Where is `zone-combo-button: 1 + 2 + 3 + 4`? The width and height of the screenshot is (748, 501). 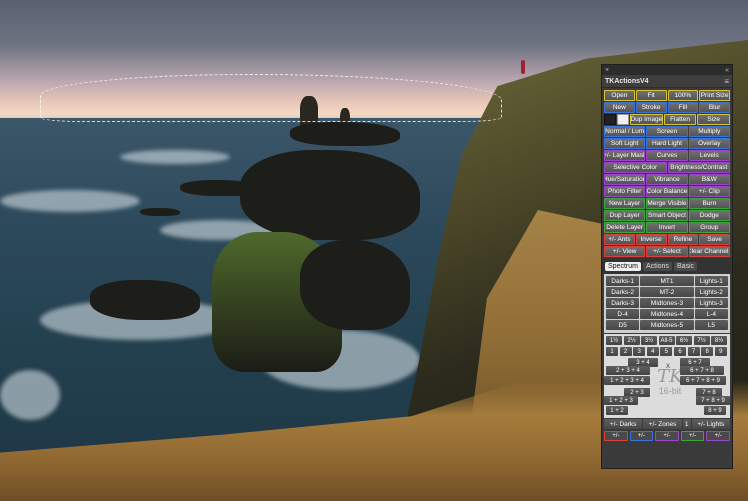 zone-combo-button: 1 + 2 + 3 + 4 is located at coordinates (627, 380).